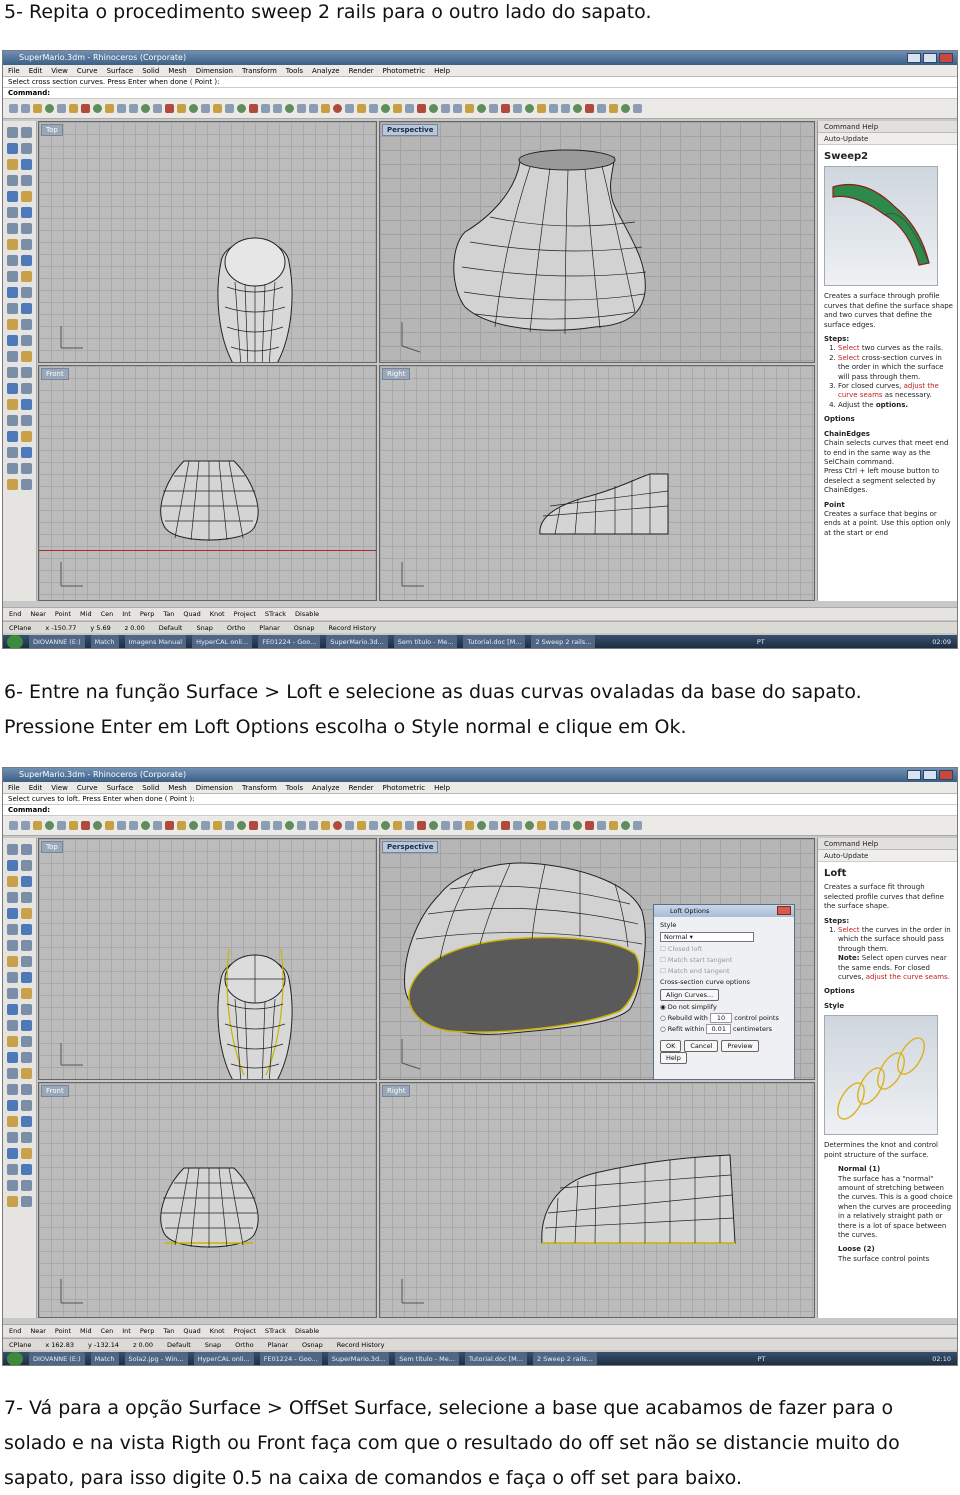  Describe the element at coordinates (191, 614) in the screenshot. I see `osnap-quad: Quad` at that location.